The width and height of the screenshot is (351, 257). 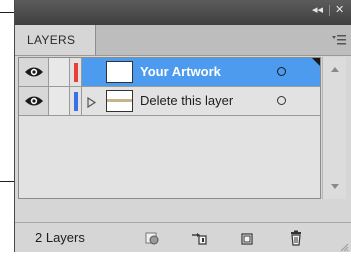 What do you see at coordinates (152, 238) in the screenshot?
I see `make-clipping-mask-icon` at bounding box center [152, 238].